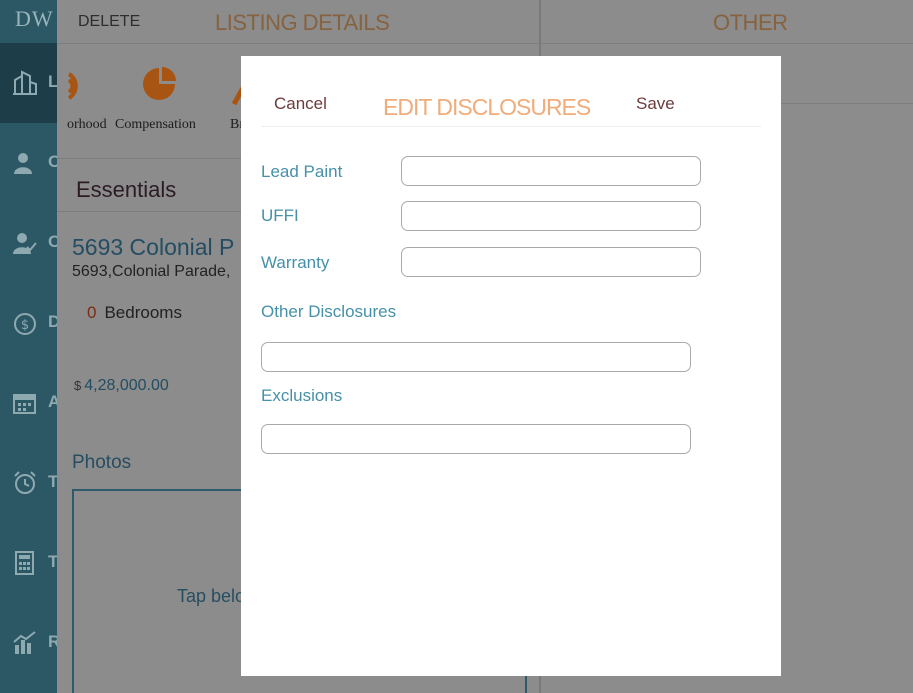  Describe the element at coordinates (487, 107) in the screenshot. I see `modal-title: EDIT DISCLOSURES` at that location.